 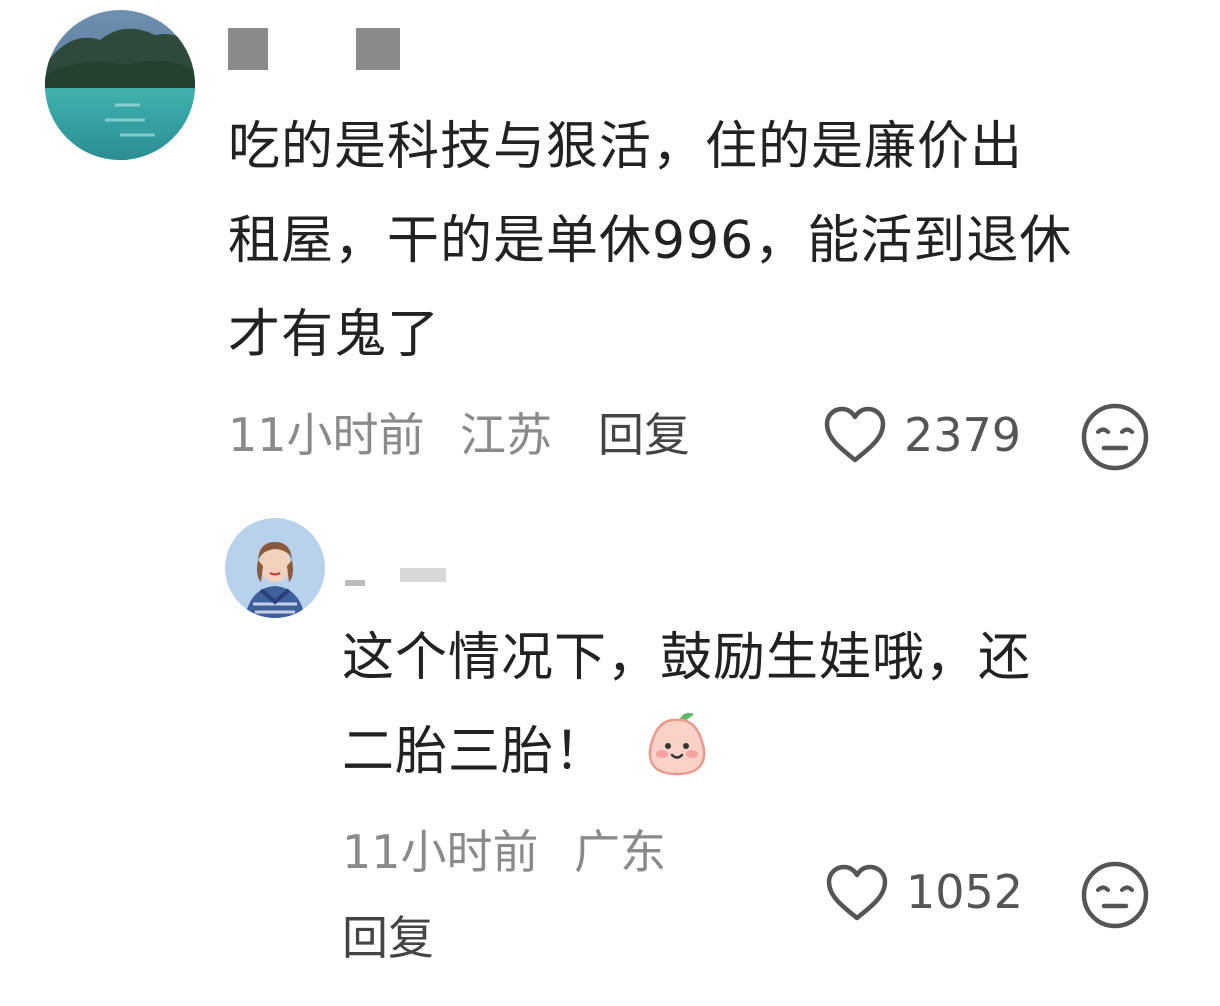 I want to click on person-portrait-avatar, so click(x=275, y=568).